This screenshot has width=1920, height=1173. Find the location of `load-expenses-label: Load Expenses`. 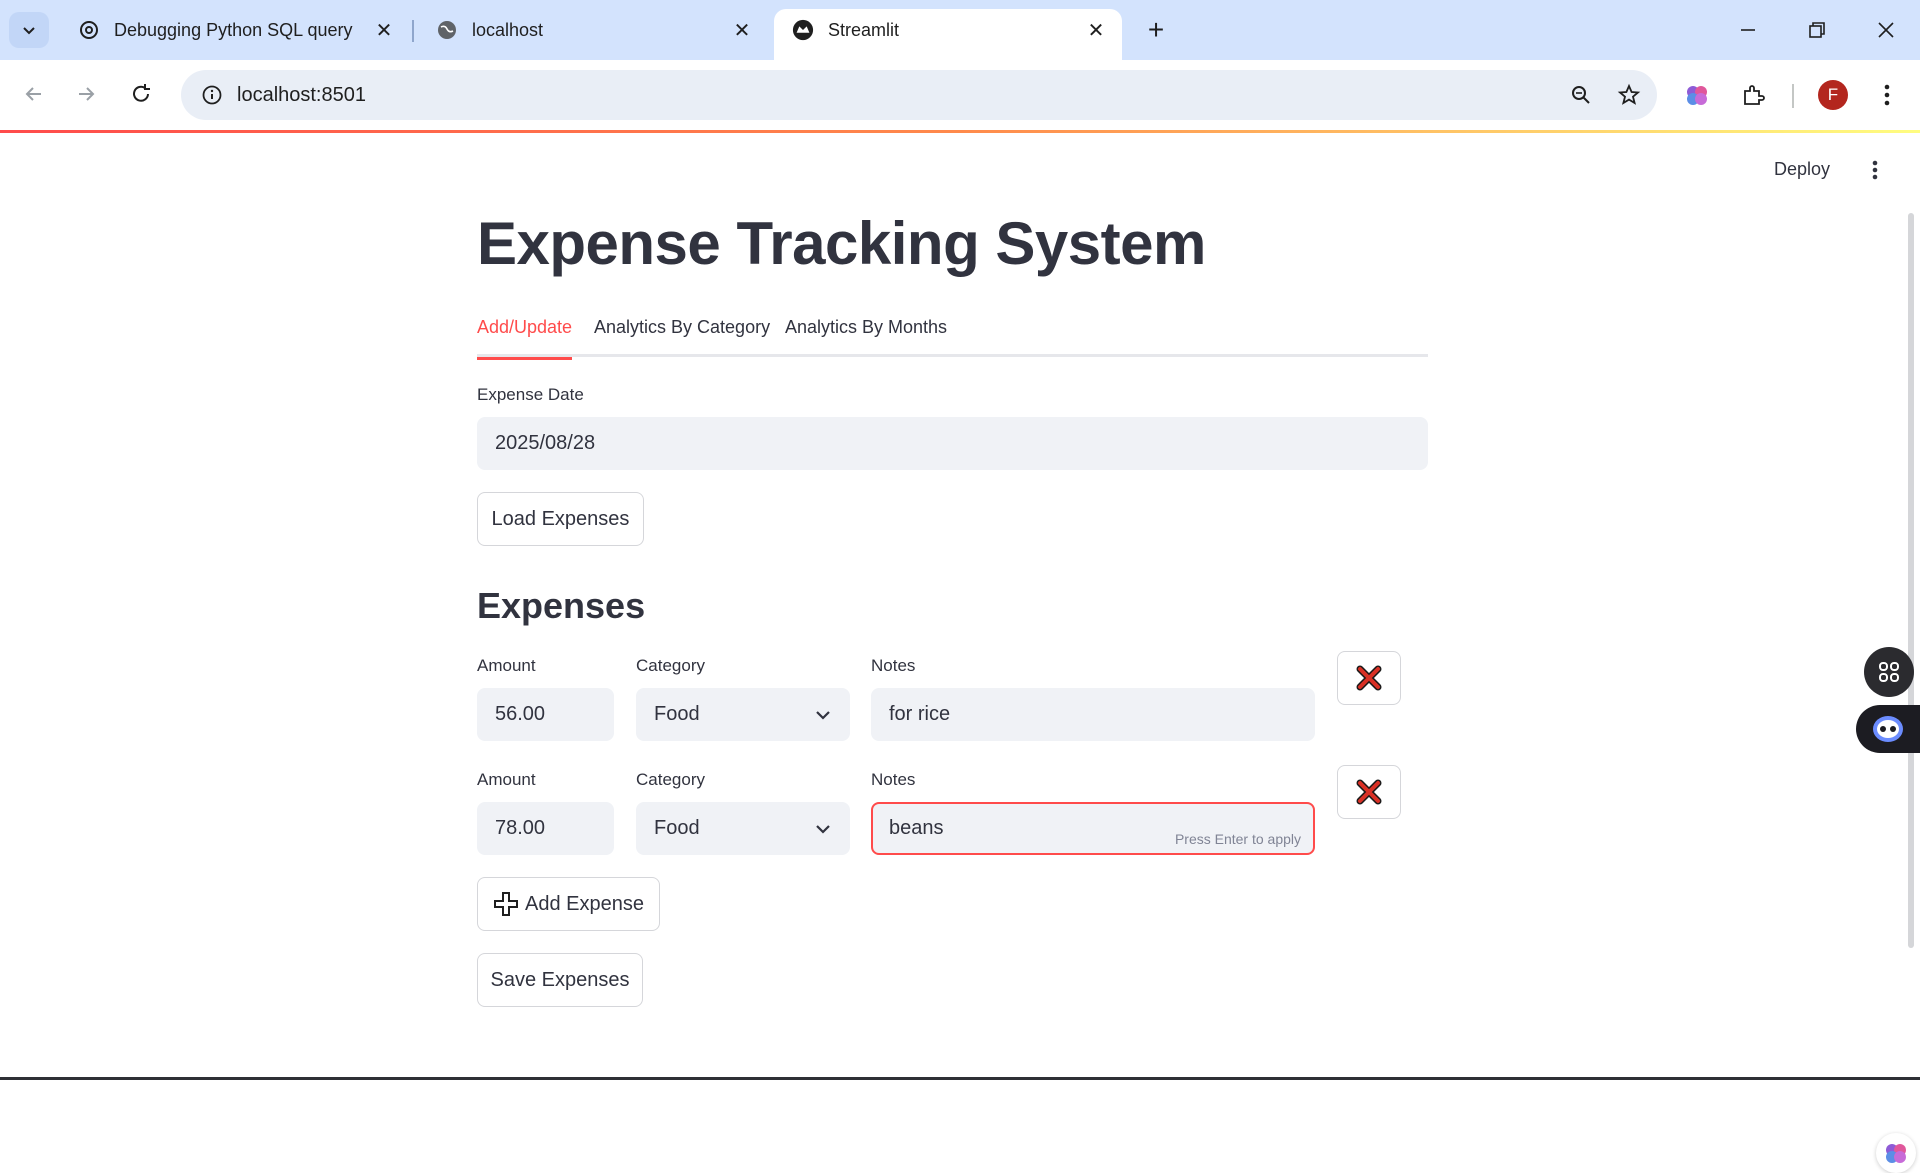

load-expenses-label: Load Expenses is located at coordinates (560, 518).